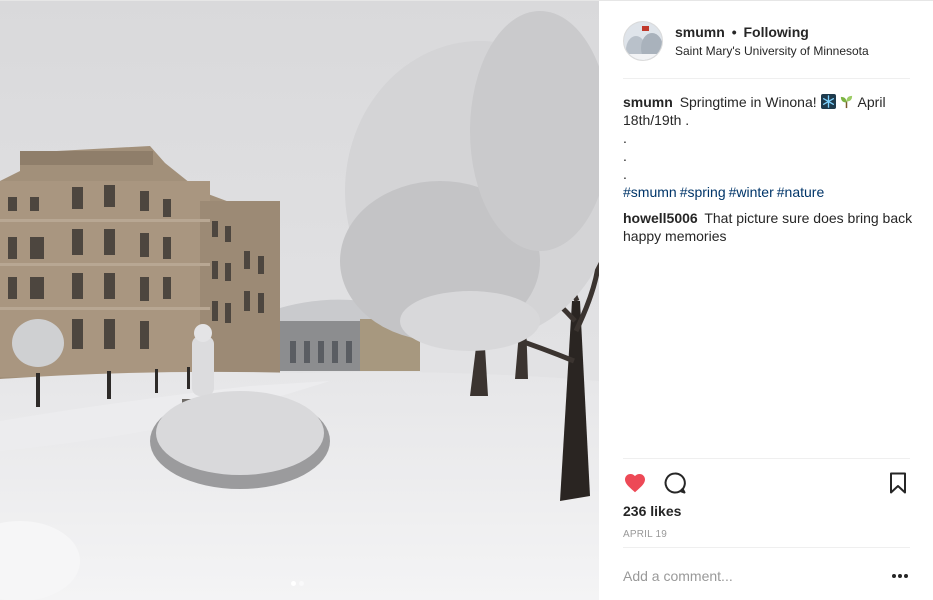 This screenshot has width=933, height=600. I want to click on comment-username: howell5006, so click(660, 218).